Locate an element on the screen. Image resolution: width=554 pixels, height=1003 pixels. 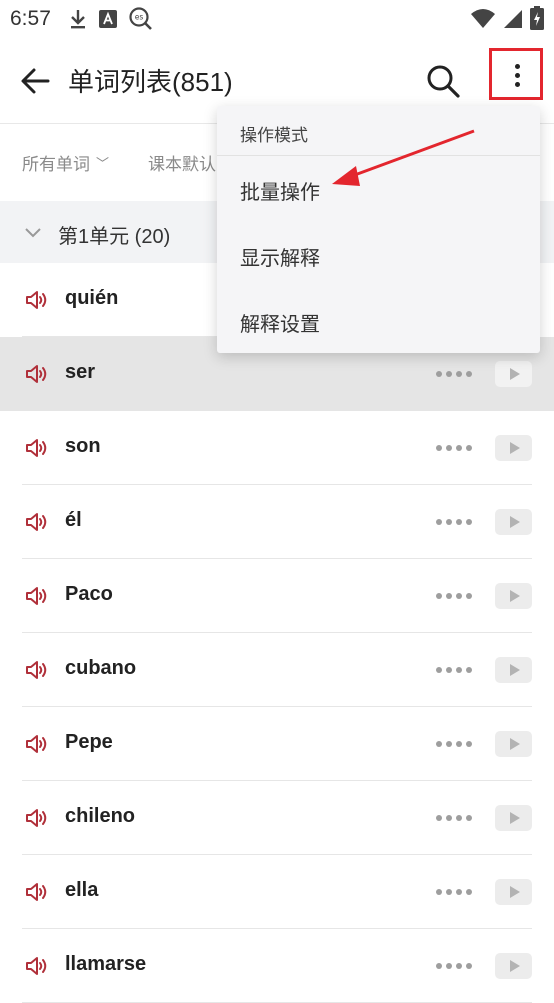
menu-header: 操作模式 is located at coordinates (274, 135).